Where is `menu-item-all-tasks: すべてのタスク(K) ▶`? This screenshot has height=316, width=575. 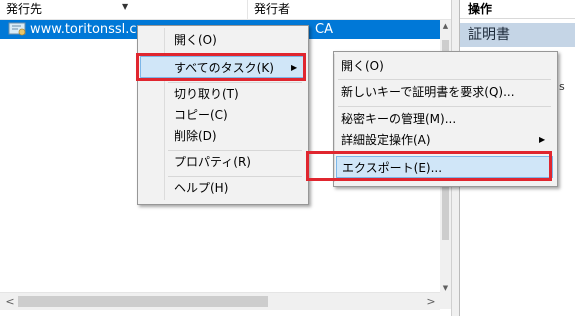 menu-item-all-tasks: すべてのタスク(K) ▶ is located at coordinates (222, 67).